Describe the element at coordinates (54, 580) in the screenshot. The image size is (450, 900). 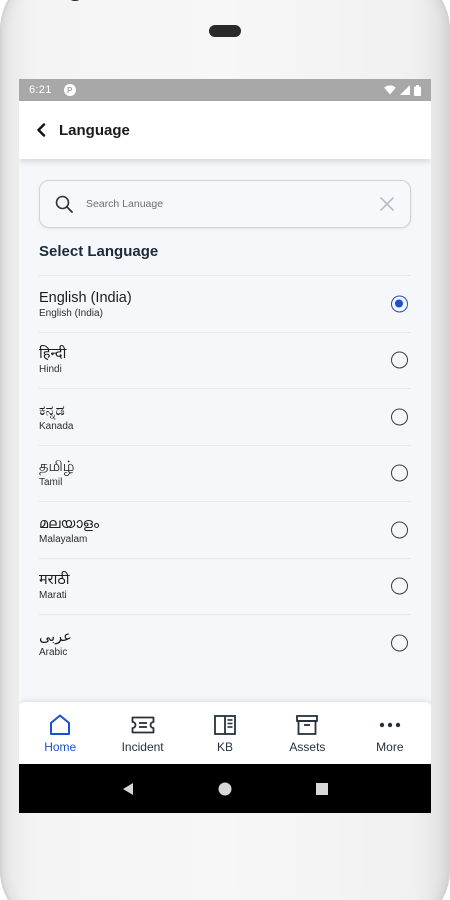
I see `language-native-name: मराठी` at that location.